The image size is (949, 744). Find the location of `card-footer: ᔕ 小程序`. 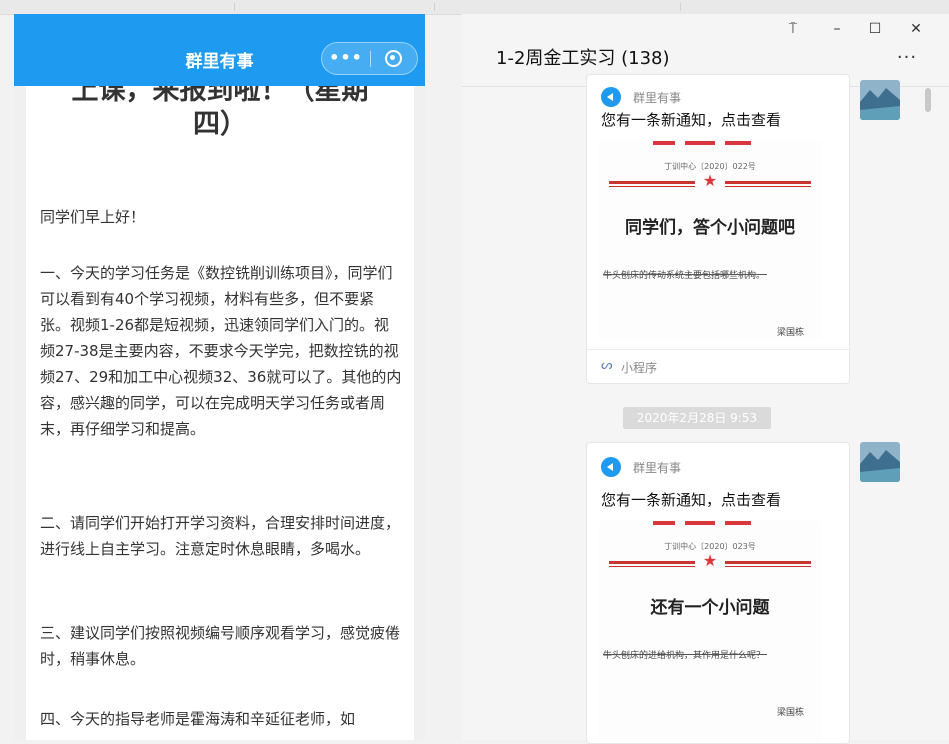

card-footer: ᔕ 小程序 is located at coordinates (718, 366).